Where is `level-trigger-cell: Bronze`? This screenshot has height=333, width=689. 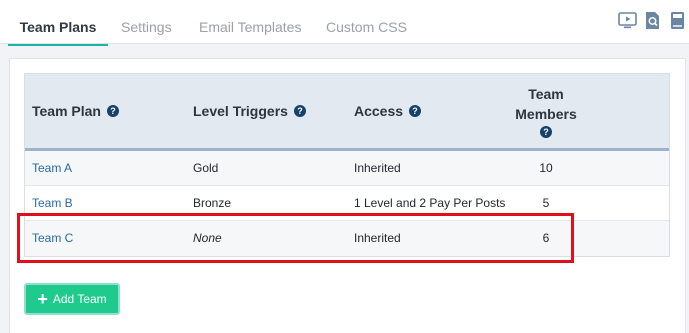 level-trigger-cell: Bronze is located at coordinates (212, 203).